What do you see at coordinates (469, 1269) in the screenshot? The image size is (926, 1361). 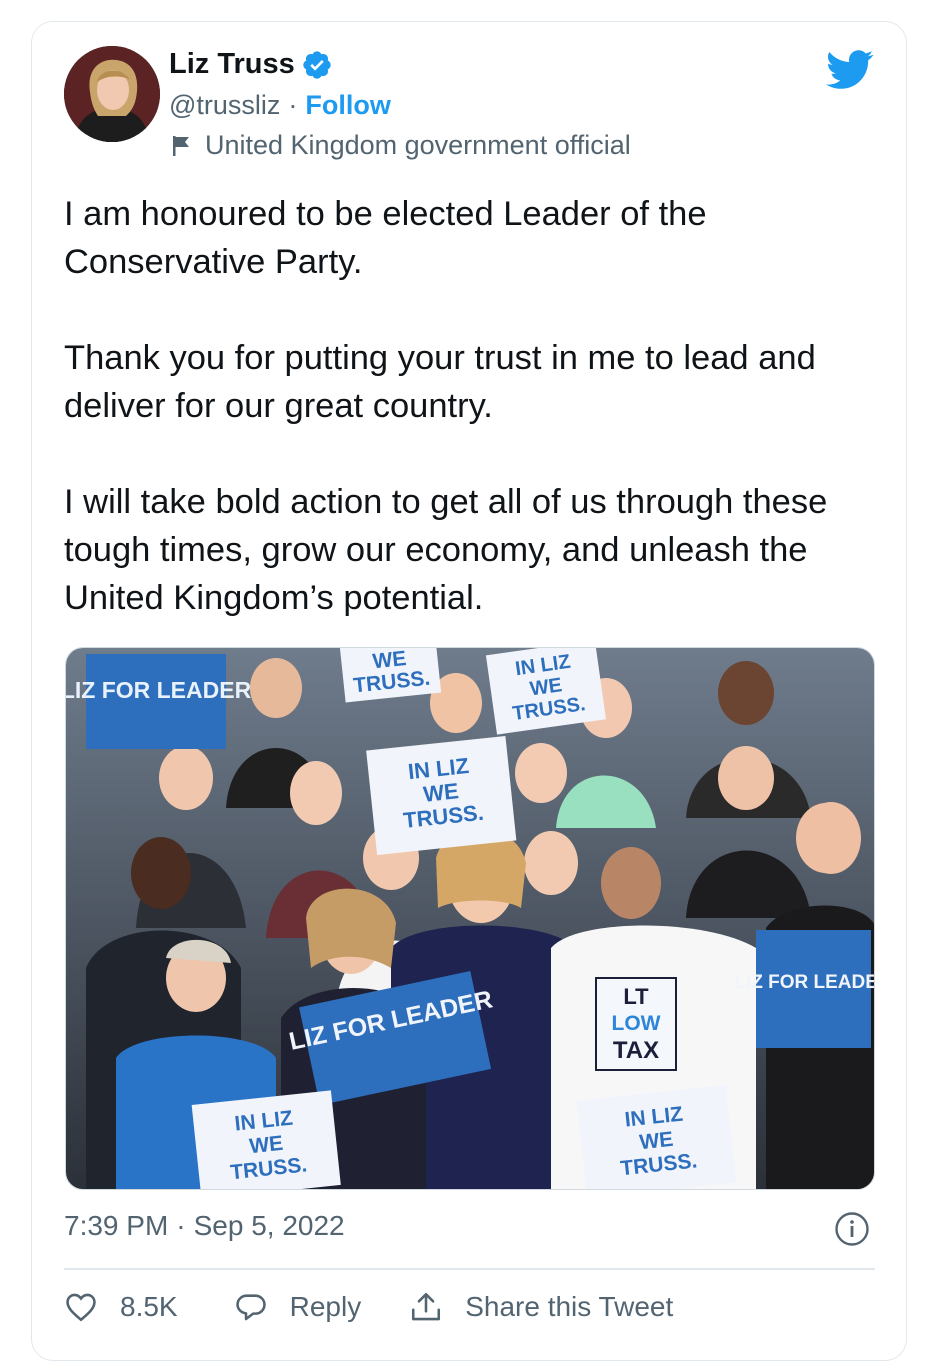 I see `divider` at bounding box center [469, 1269].